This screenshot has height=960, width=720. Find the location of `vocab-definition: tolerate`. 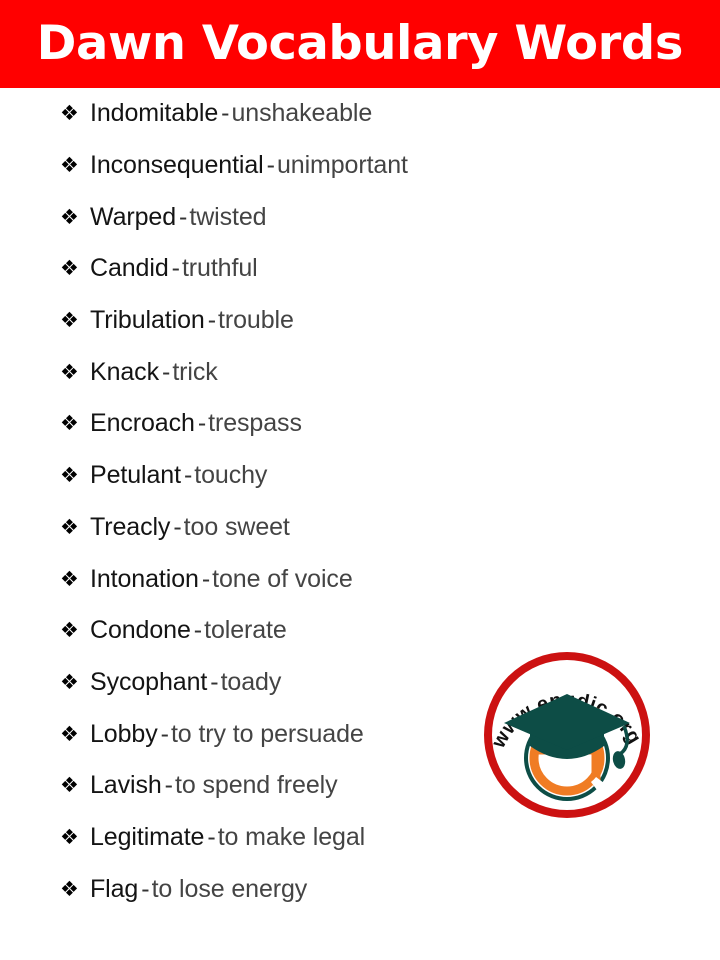

vocab-definition: tolerate is located at coordinates (245, 630).